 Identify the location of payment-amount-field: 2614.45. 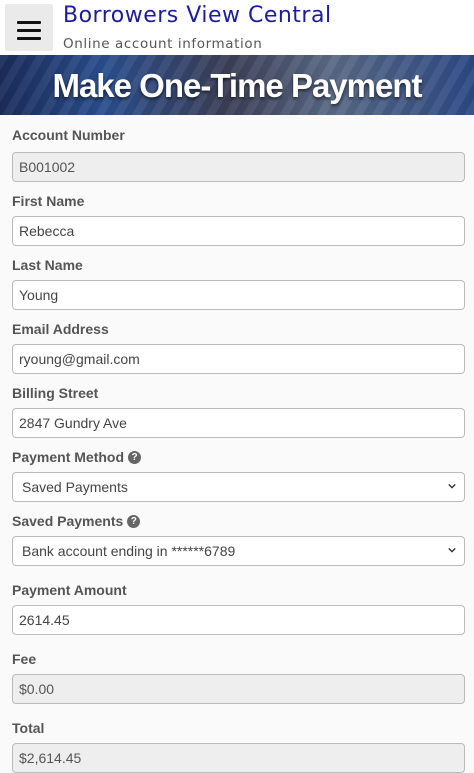
(238, 620).